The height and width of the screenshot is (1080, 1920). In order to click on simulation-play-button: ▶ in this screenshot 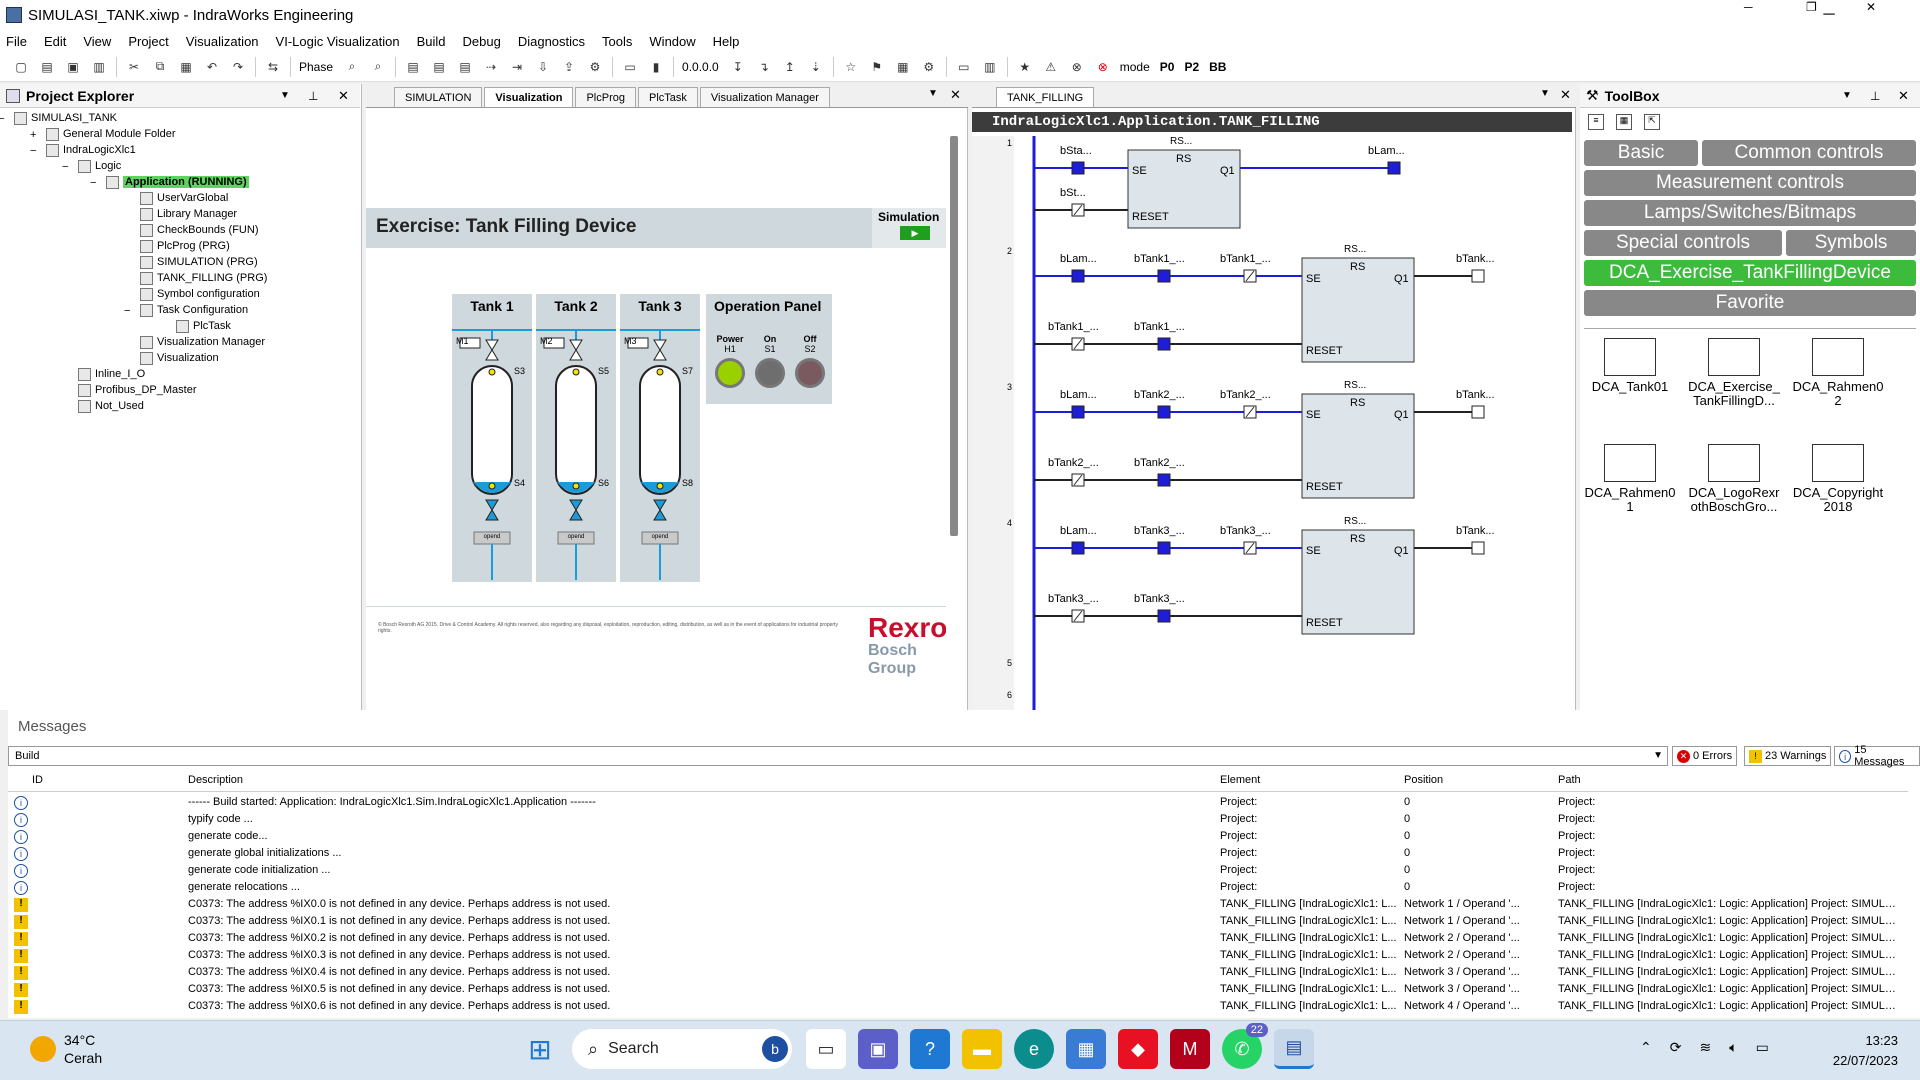, I will do `click(915, 233)`.